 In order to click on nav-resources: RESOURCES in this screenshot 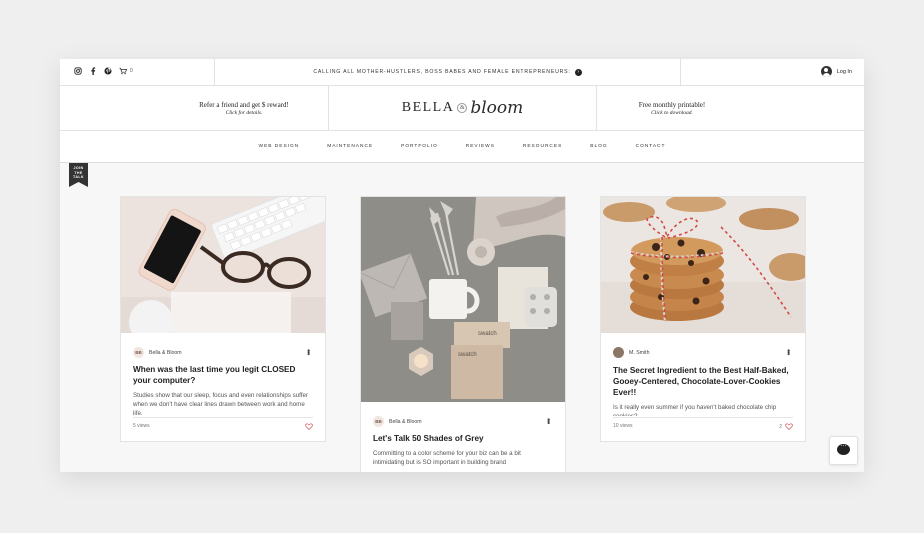, I will do `click(542, 146)`.